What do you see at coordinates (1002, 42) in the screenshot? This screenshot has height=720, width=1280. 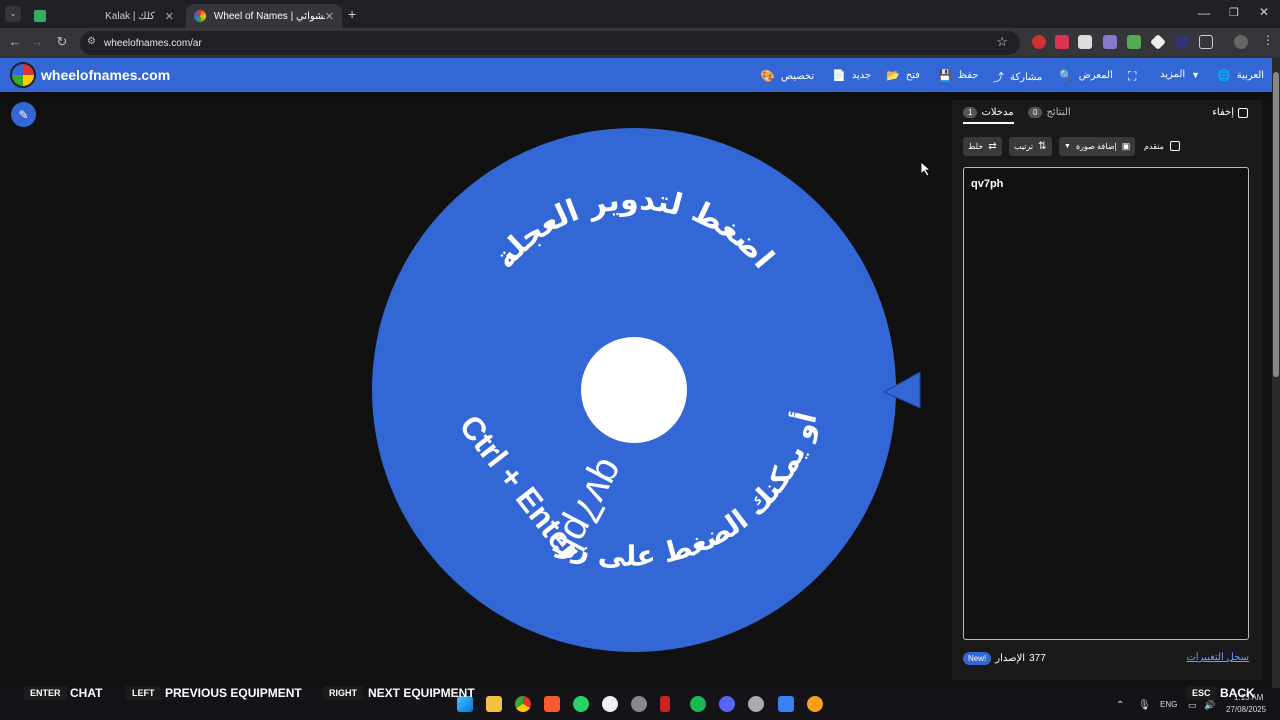 I see `bookmark-star-icon: ☆` at bounding box center [1002, 42].